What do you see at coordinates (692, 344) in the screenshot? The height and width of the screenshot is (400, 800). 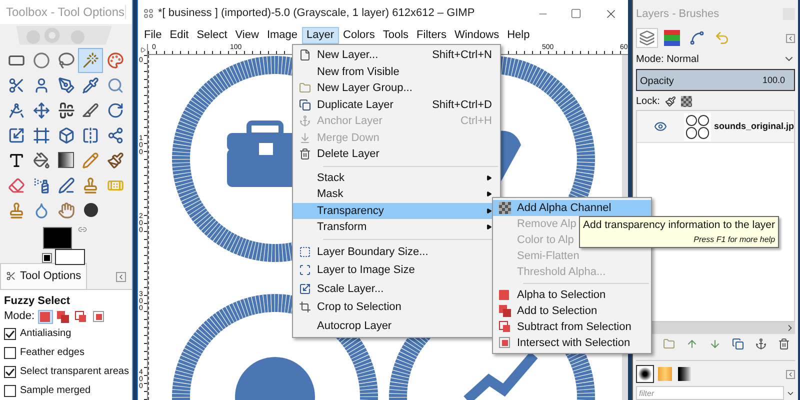 I see `arrow-up-icon` at bounding box center [692, 344].